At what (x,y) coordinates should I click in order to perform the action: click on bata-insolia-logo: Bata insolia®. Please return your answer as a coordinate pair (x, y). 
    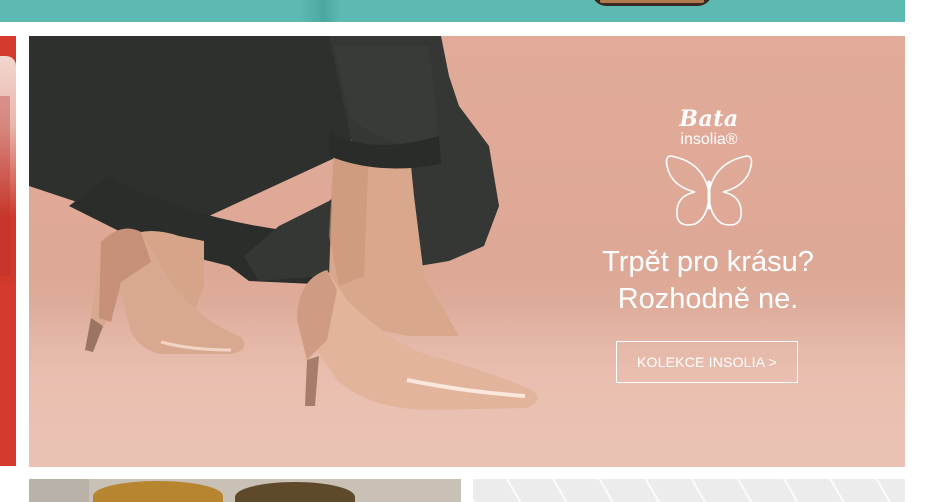
    Looking at the image, I should click on (749, 164).